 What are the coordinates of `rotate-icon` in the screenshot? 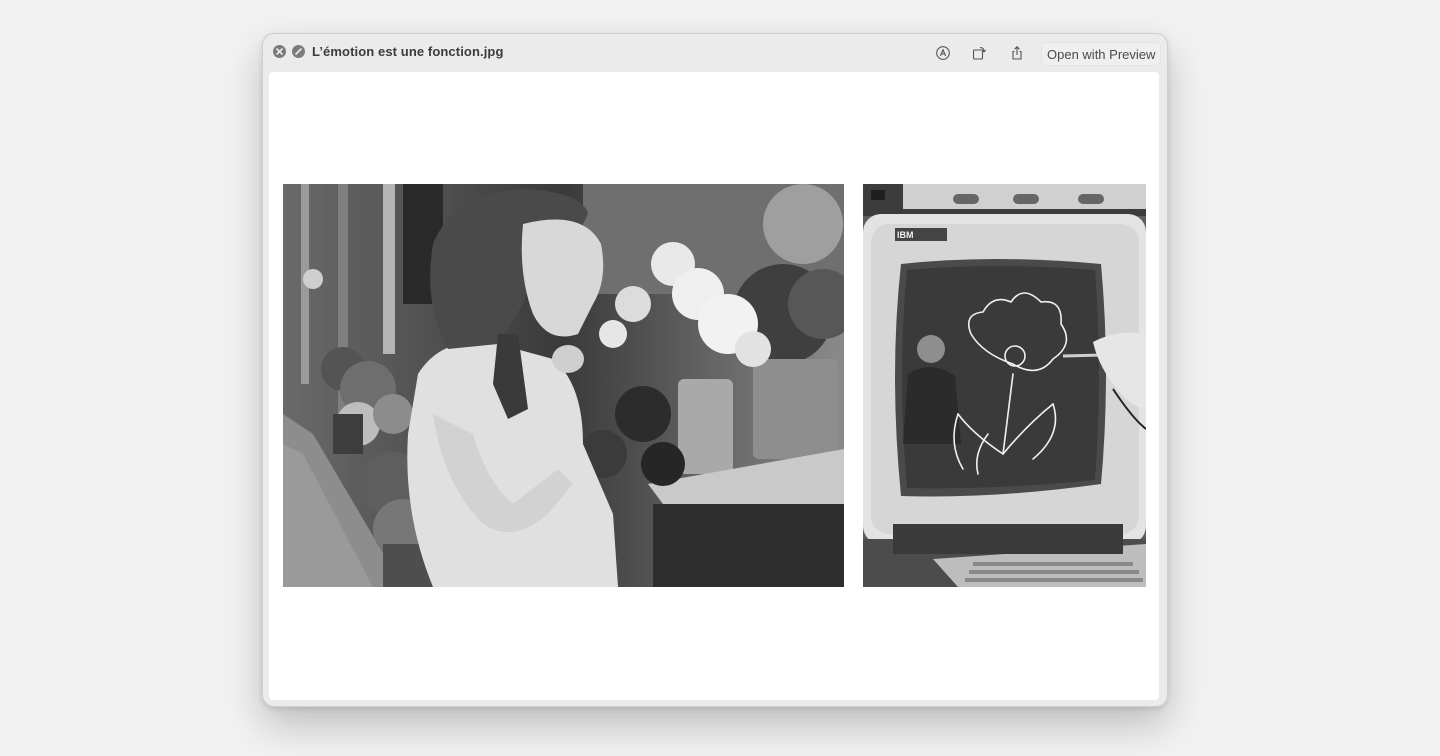 It's located at (979, 53).